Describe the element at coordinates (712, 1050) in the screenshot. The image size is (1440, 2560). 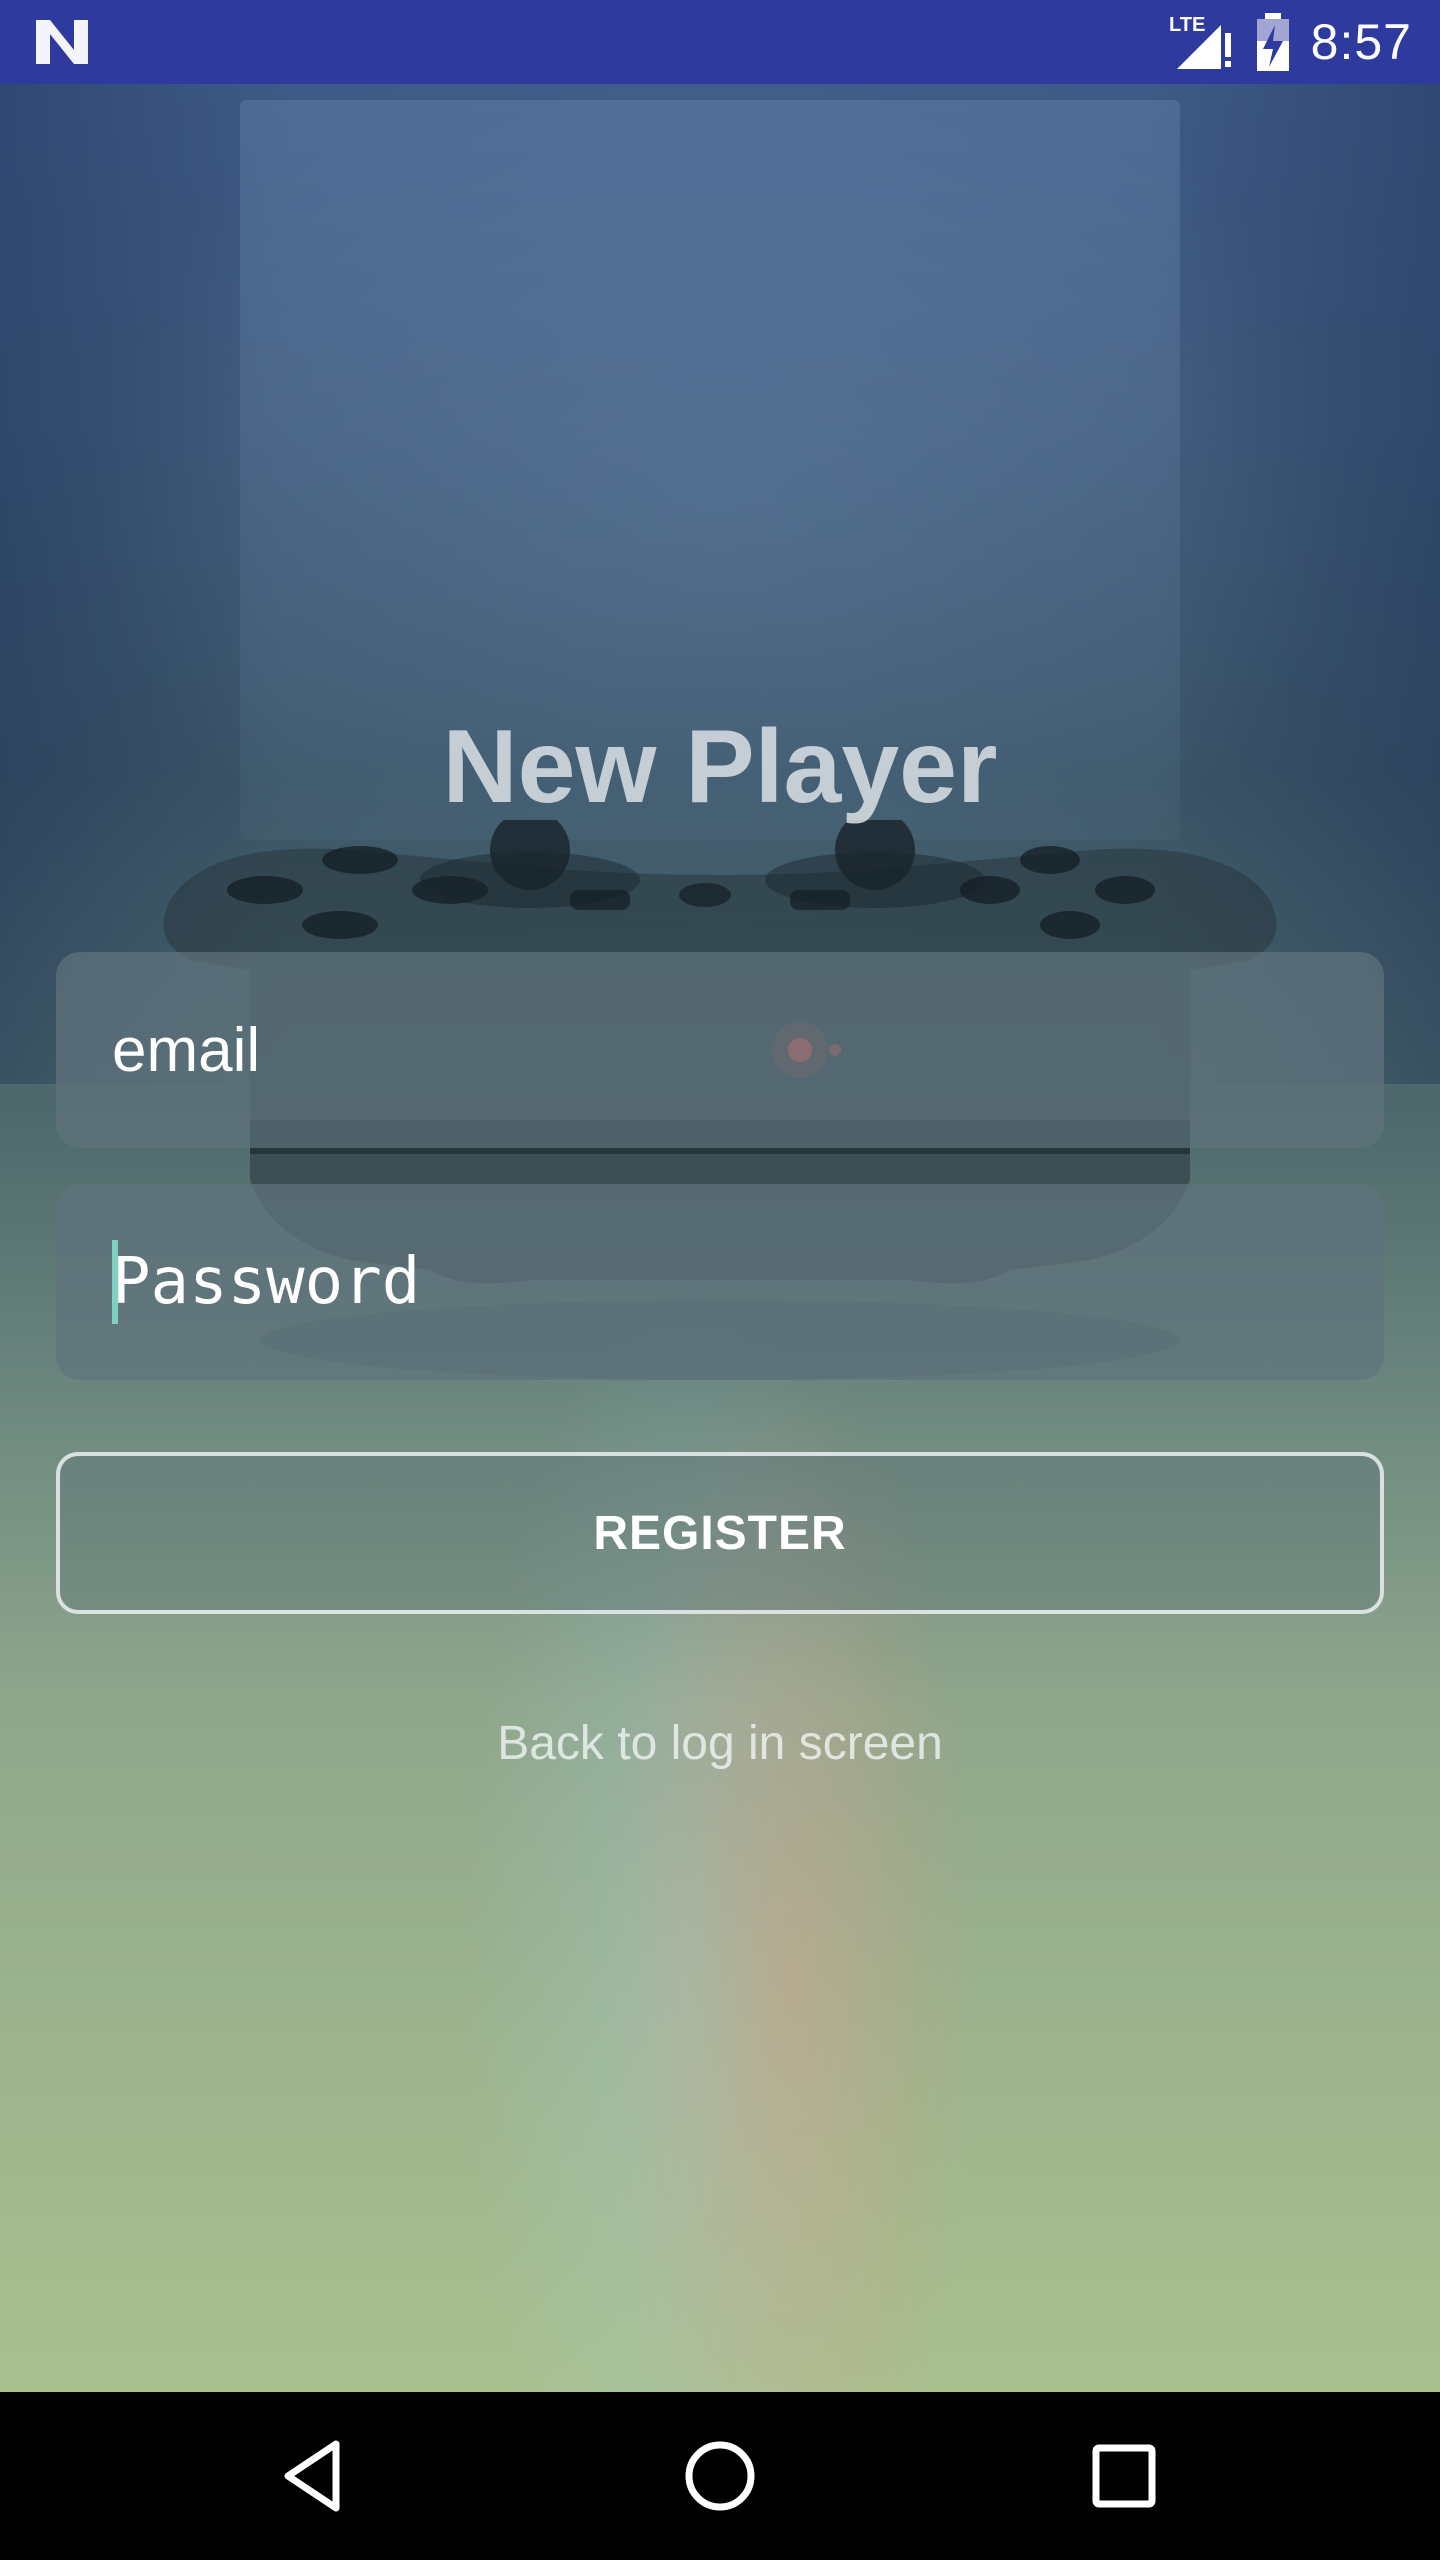
I see `email-field` at that location.